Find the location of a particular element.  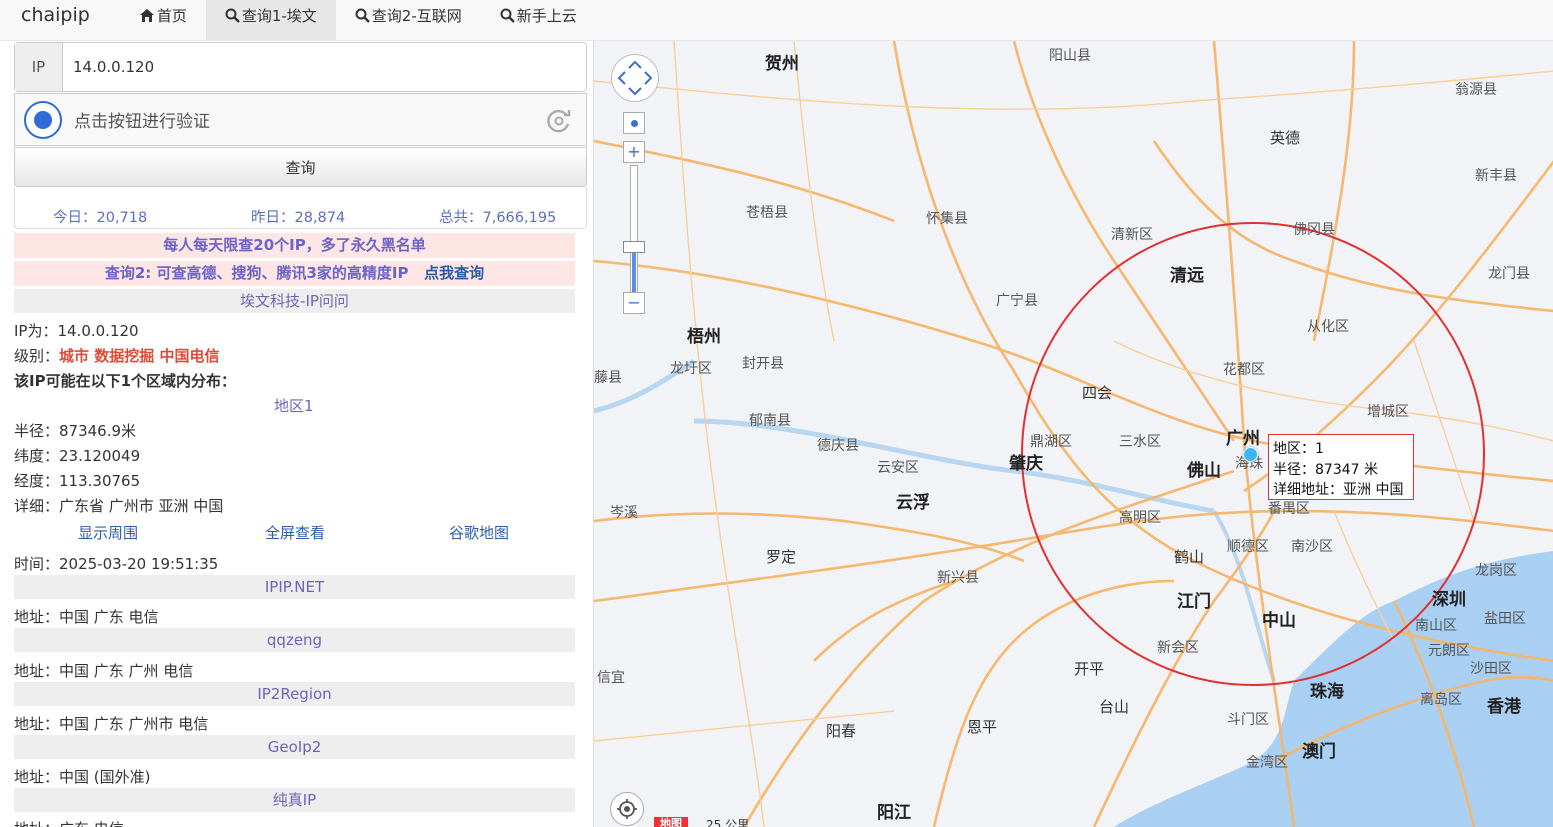

ip-line: IP为：14.0.0.120 is located at coordinates (76, 331).